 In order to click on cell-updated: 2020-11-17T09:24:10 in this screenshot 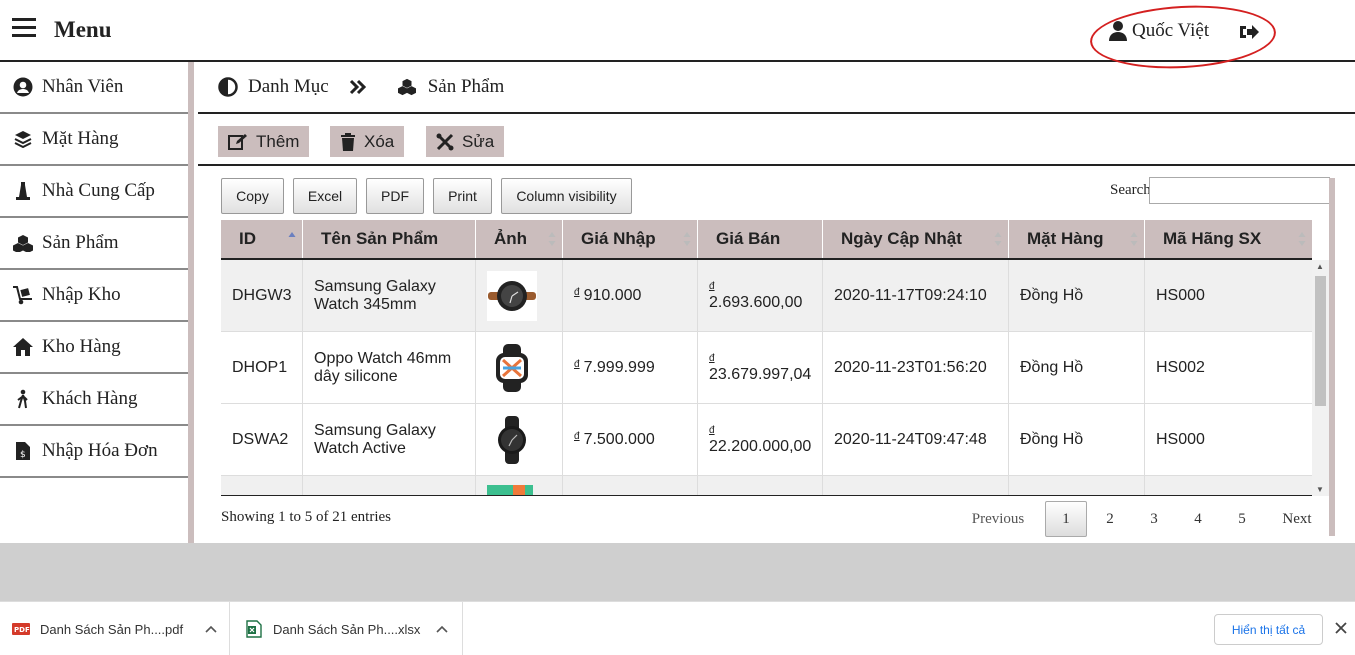, I will do `click(916, 296)`.